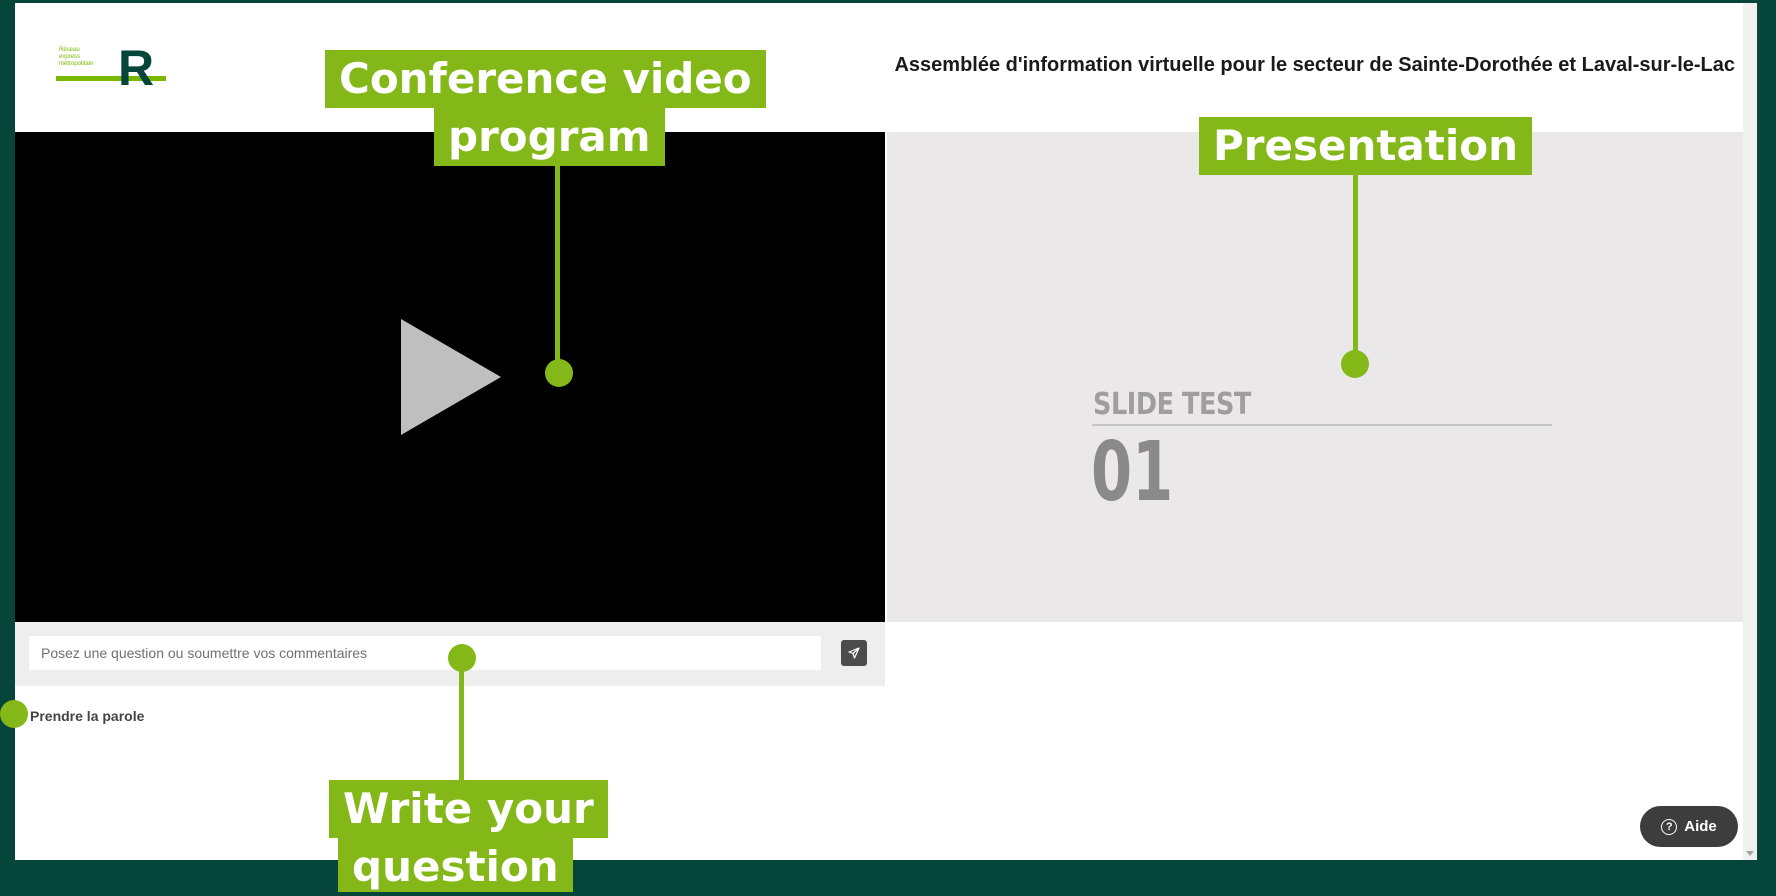  What do you see at coordinates (1700, 826) in the screenshot?
I see `help-label: Aide` at bounding box center [1700, 826].